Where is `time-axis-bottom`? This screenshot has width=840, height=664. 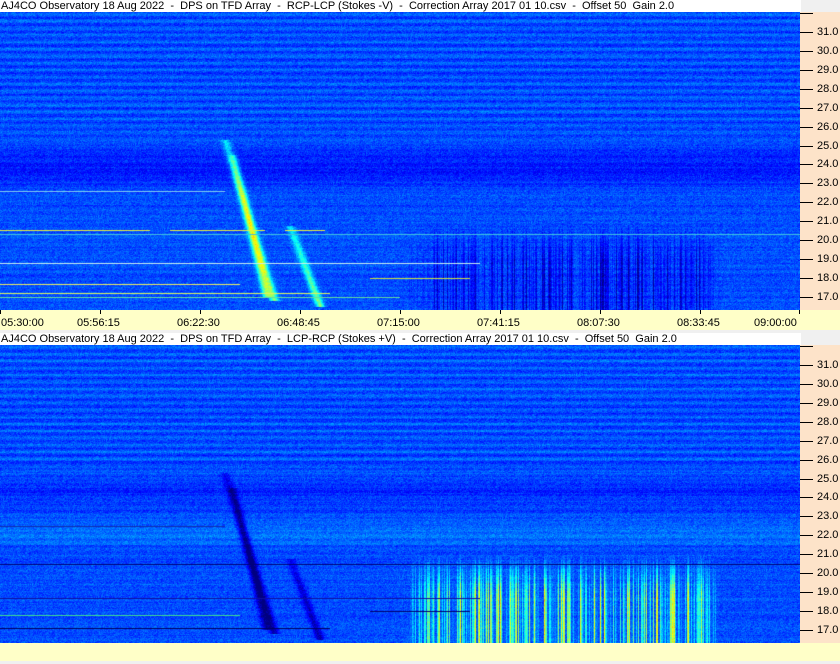 time-axis-bottom is located at coordinates (420, 652).